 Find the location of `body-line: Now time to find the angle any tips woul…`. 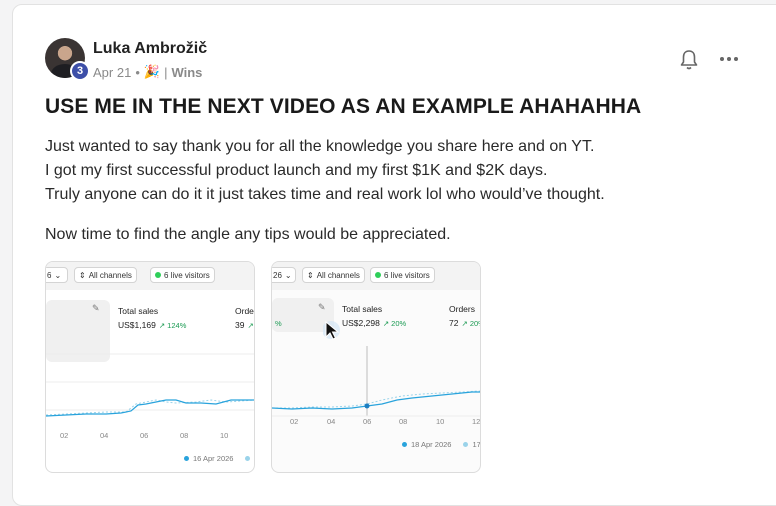

body-line: Now time to find the angle any tips woul… is located at coordinates (248, 234).